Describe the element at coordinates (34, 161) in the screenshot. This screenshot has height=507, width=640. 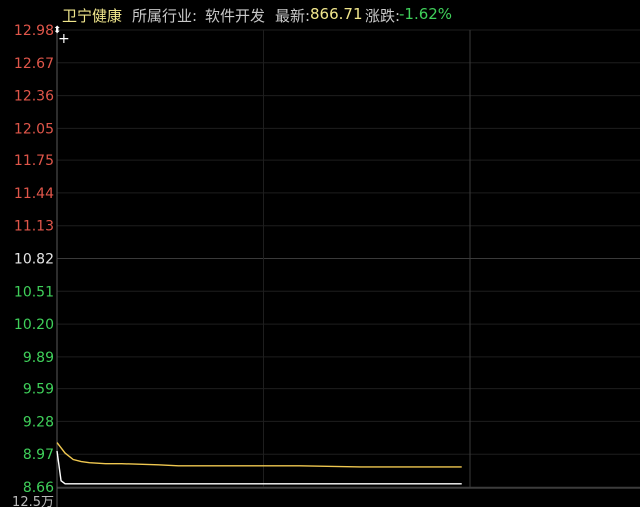
I see `y-tick-label: 11.75` at that location.